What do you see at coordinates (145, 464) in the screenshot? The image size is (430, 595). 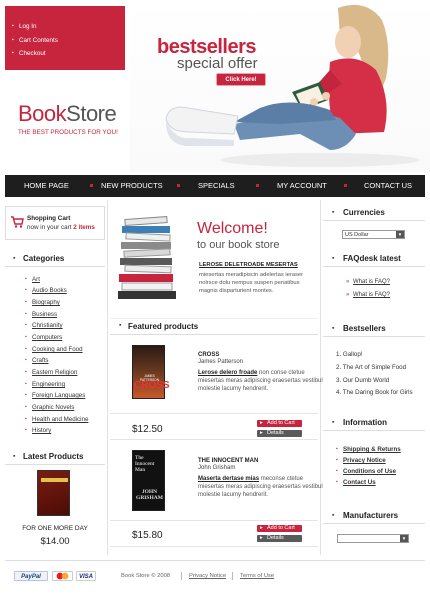 I see `cover-title: The Innocent Man` at bounding box center [145, 464].